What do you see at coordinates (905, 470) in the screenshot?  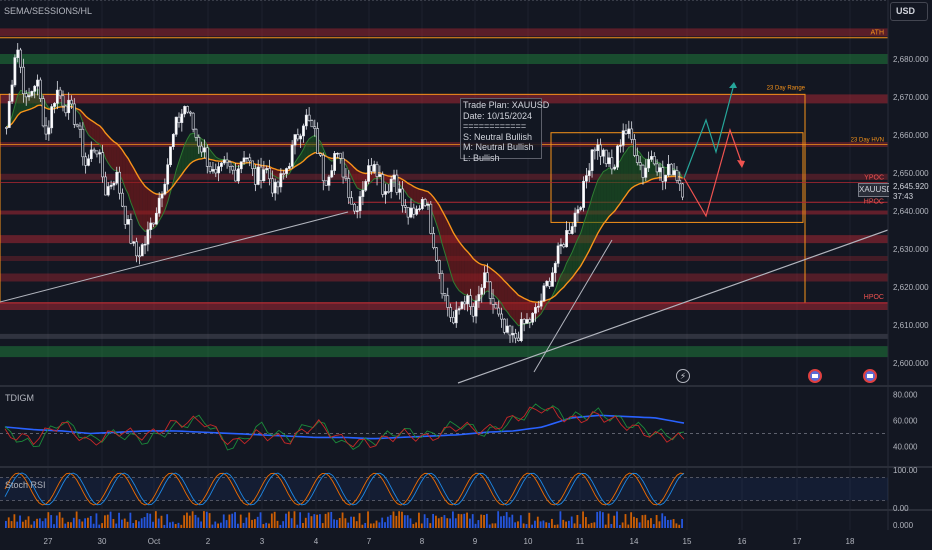 I see `stoch-tick-label: 100.00` at bounding box center [905, 470].